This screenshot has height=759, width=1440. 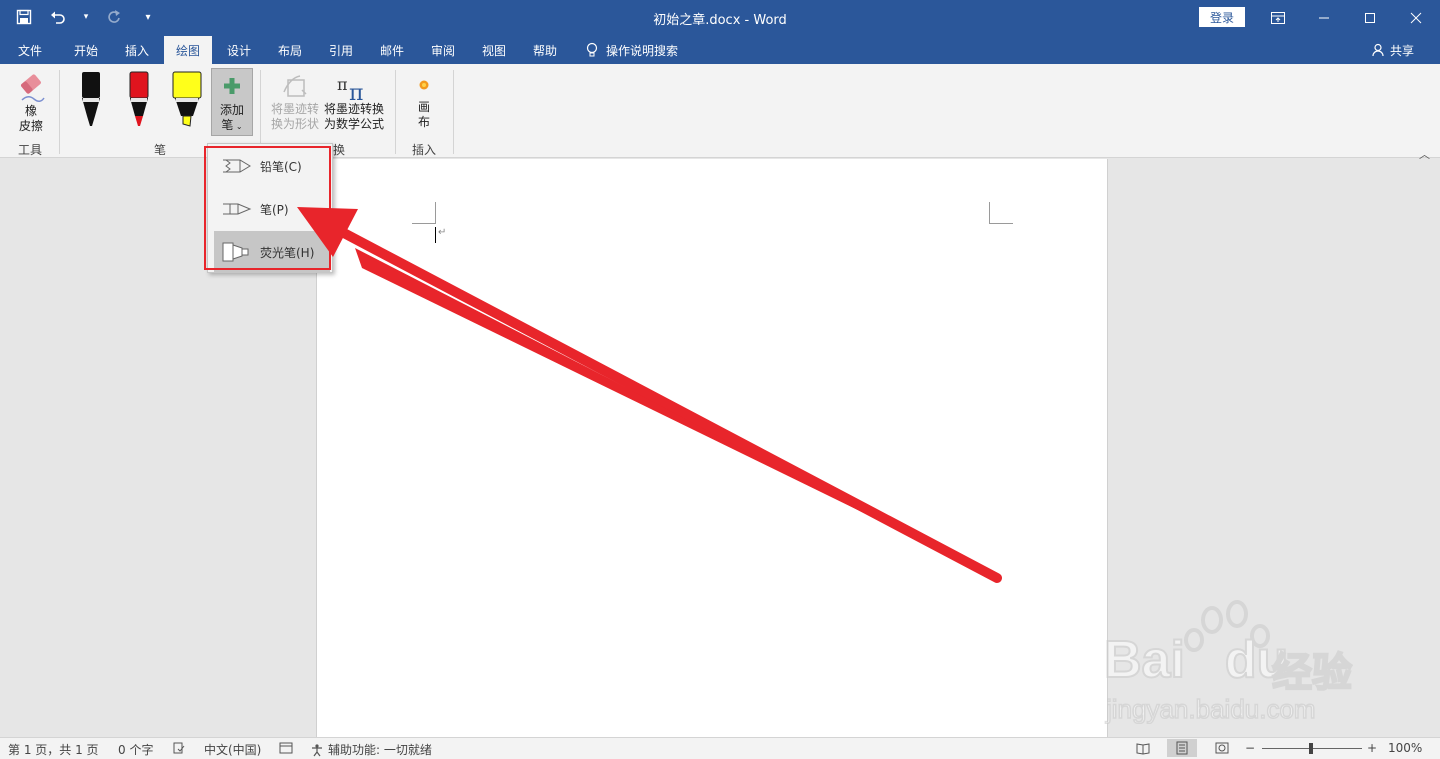 I want to click on plus-icon, so click(x=232, y=86).